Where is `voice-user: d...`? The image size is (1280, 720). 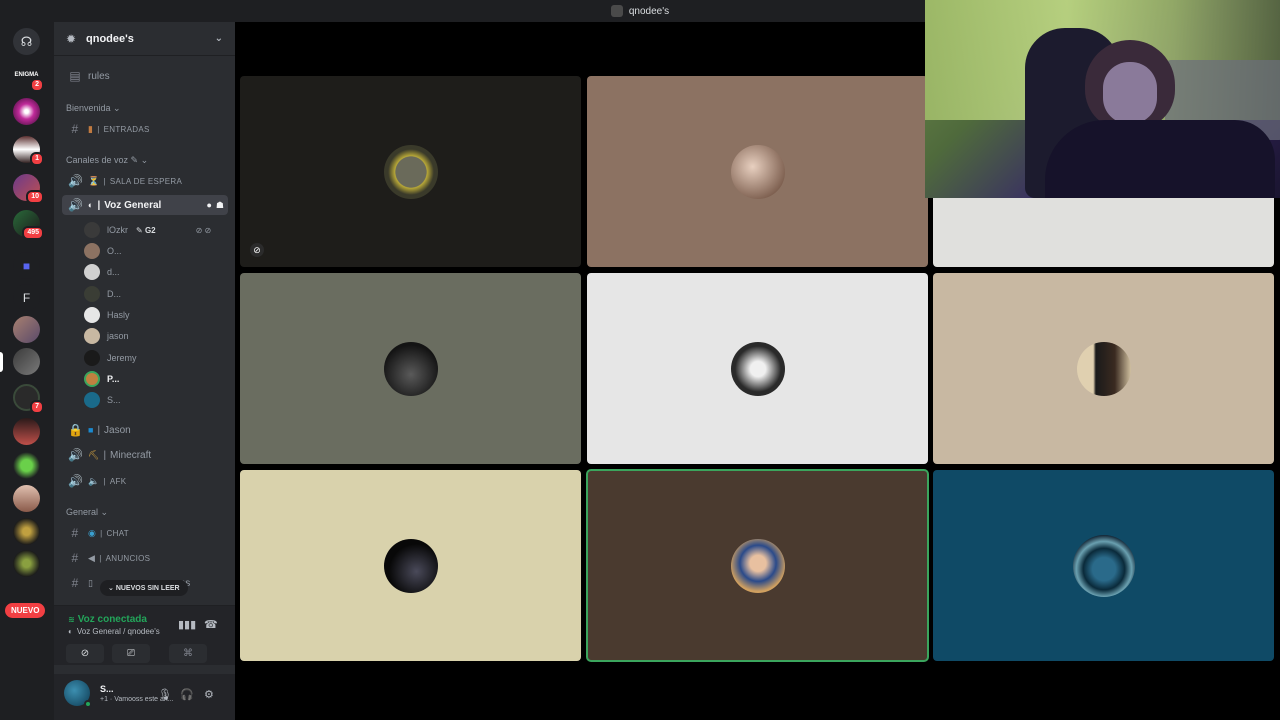 voice-user: d... is located at coordinates (102, 272).